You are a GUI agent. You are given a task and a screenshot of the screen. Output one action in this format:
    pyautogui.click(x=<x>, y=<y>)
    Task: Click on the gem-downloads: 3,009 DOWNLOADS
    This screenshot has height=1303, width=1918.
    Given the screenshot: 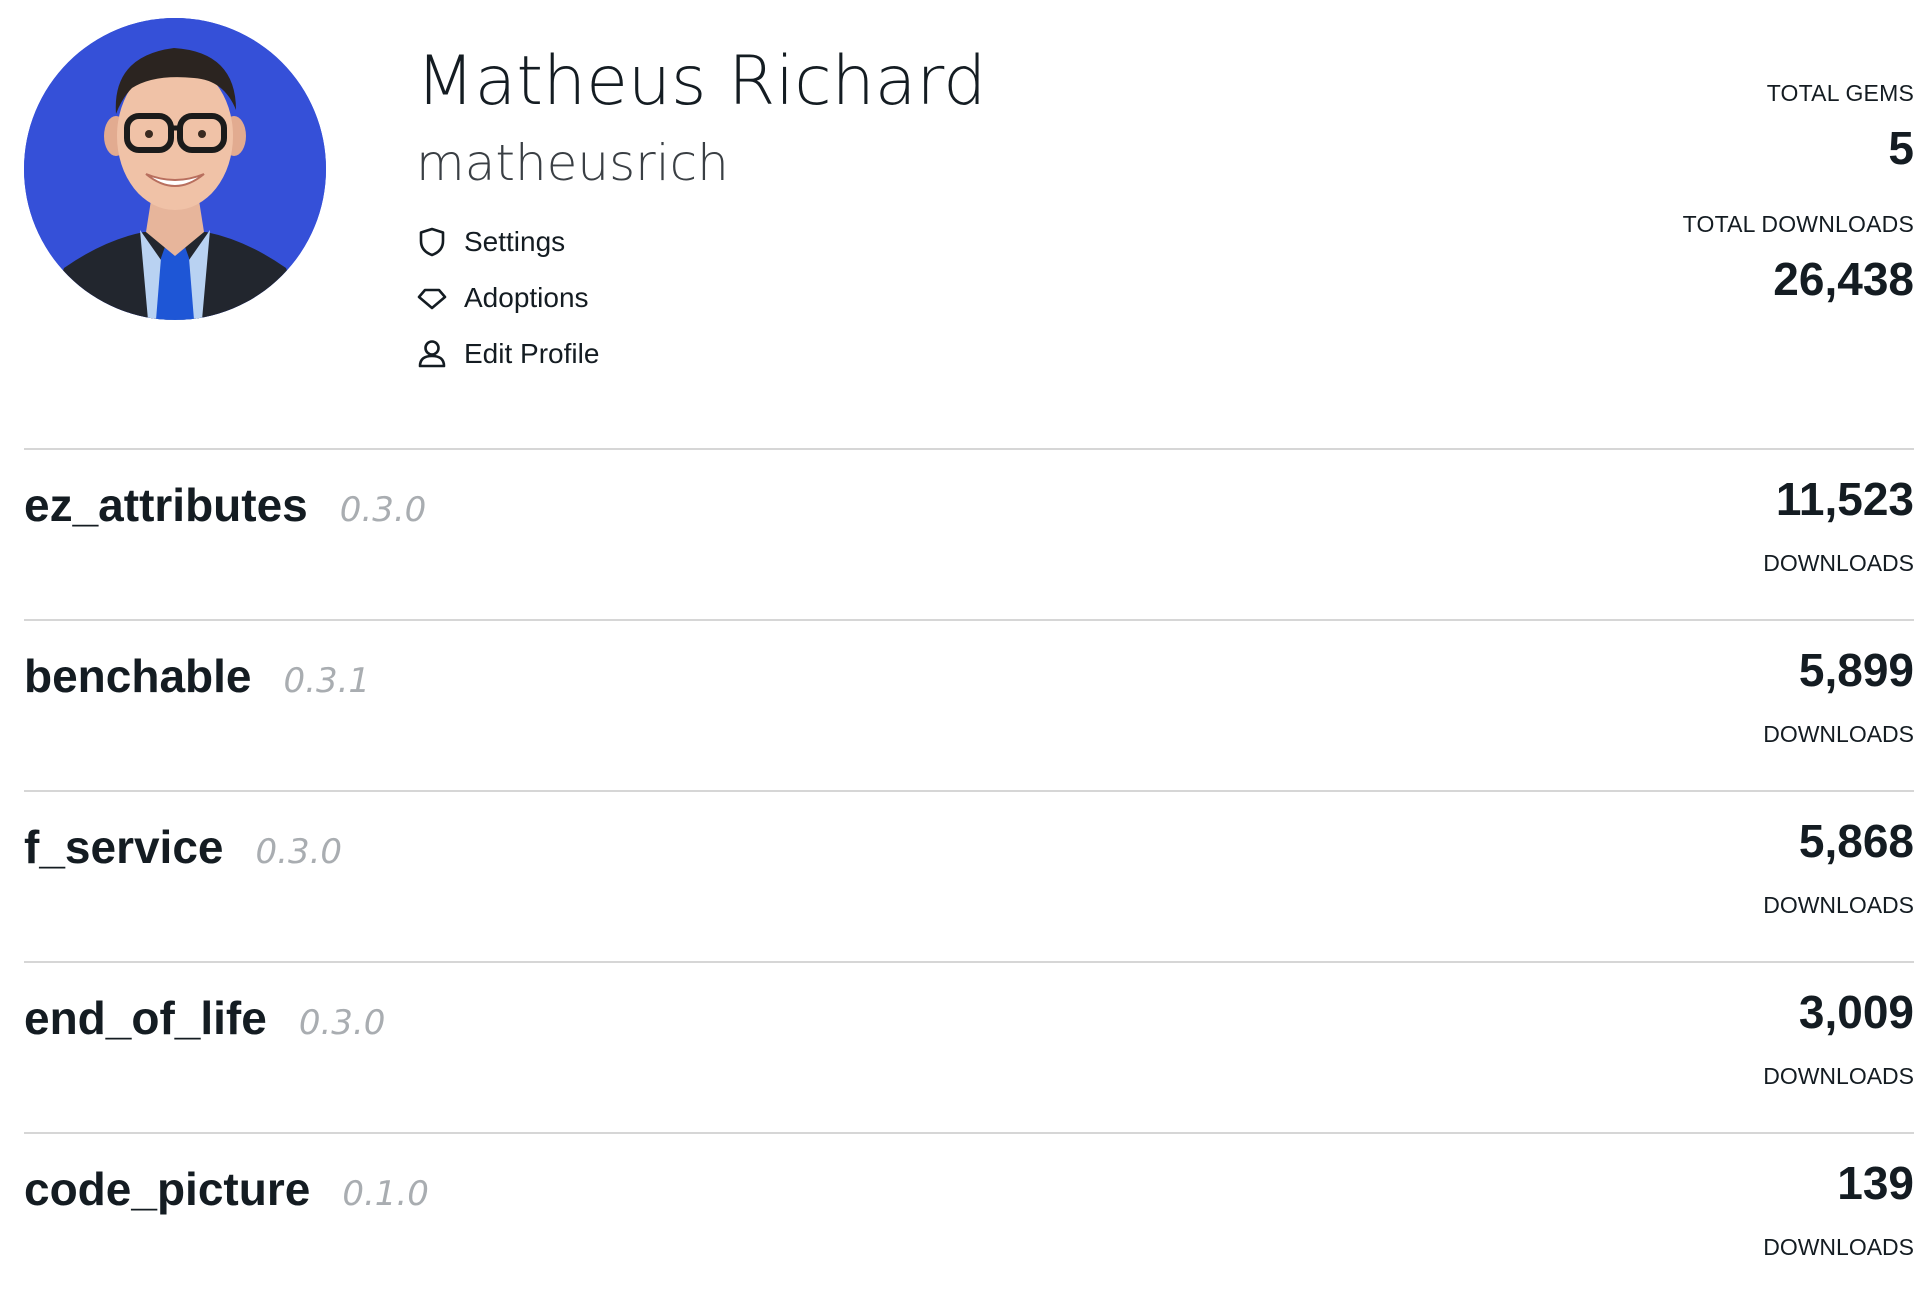 What is the action you would take?
    pyautogui.click(x=1838, y=1039)
    